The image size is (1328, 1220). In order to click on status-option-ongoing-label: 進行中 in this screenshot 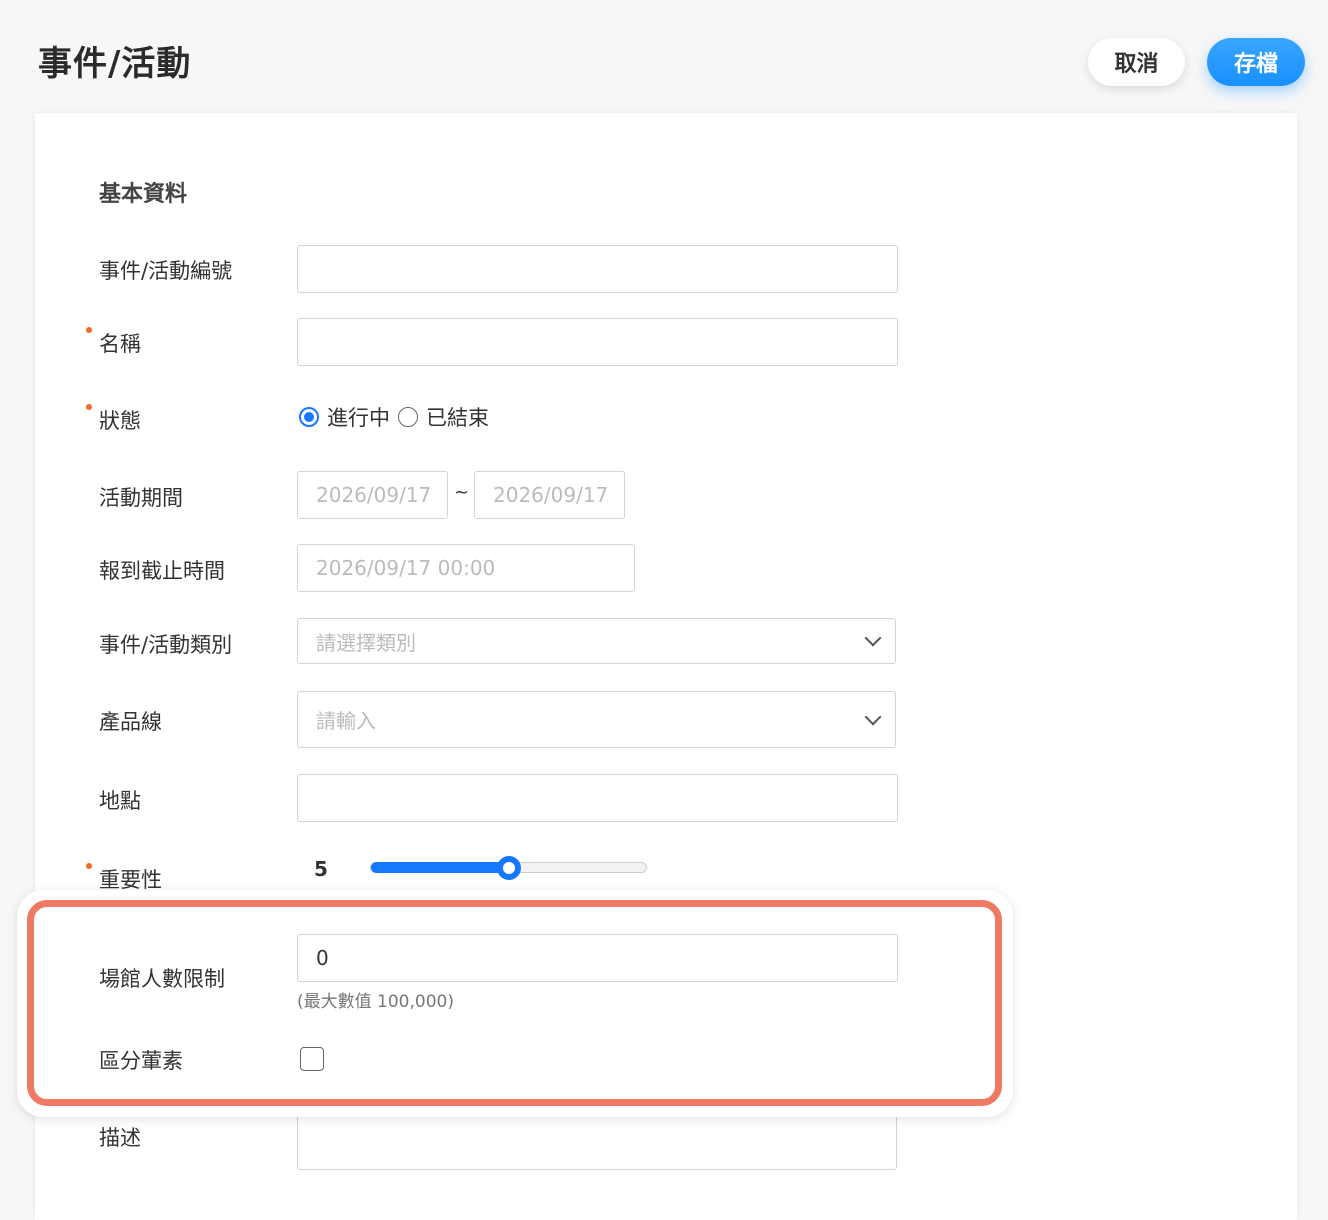, I will do `click(358, 418)`.